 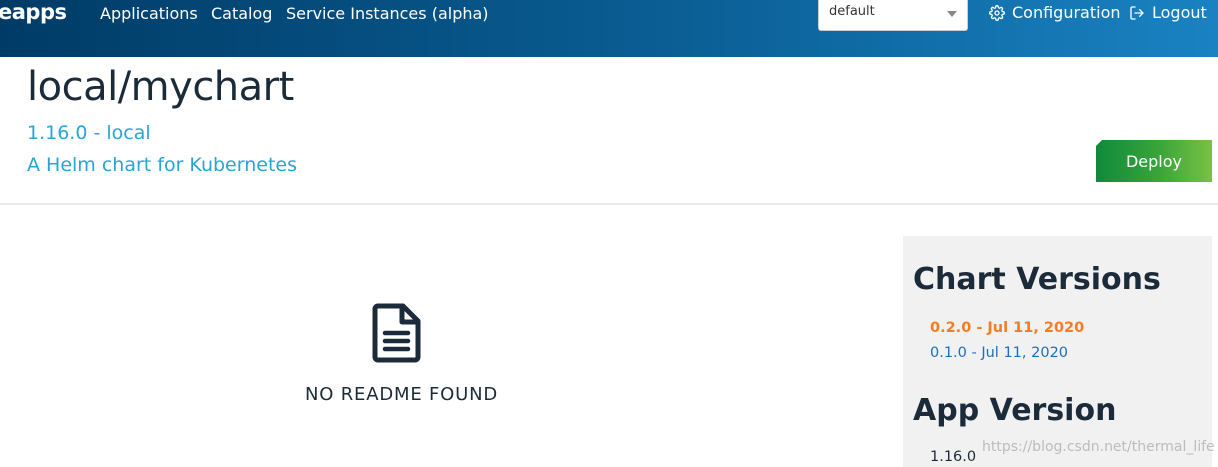 I want to click on namespace-select: default, so click(x=893, y=15).